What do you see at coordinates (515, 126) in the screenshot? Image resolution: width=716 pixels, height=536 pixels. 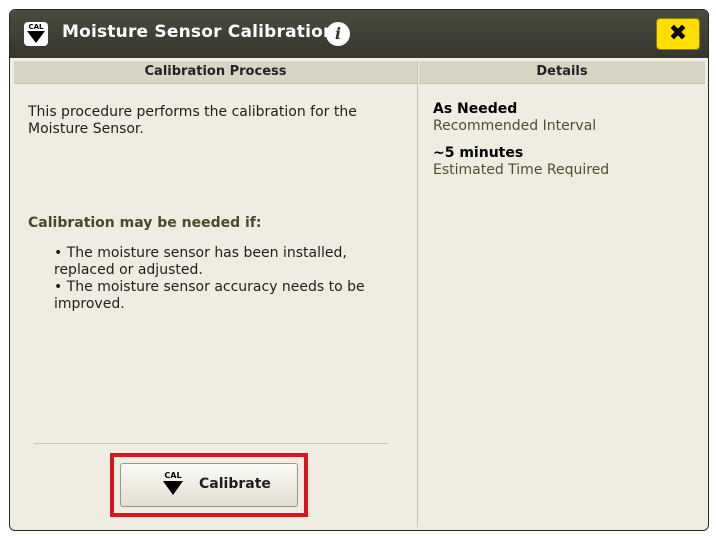 I see `detail-label: Recommended Interval` at bounding box center [515, 126].